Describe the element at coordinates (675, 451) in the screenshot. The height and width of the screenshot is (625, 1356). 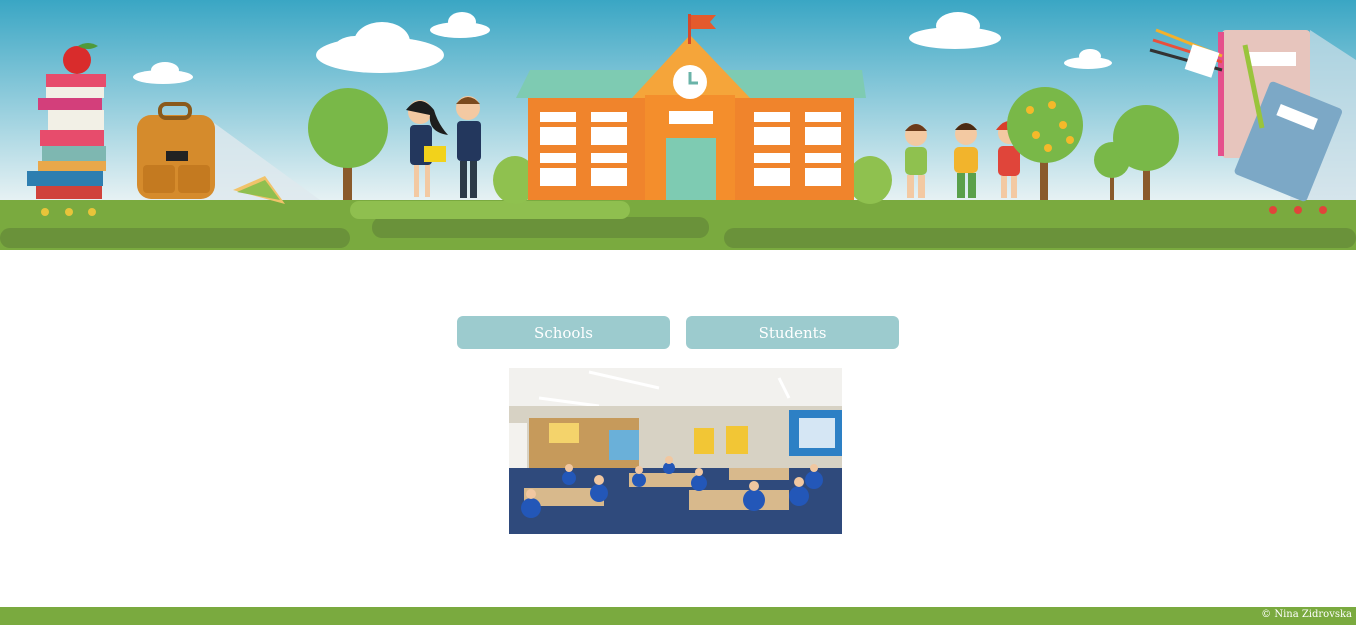
I see `classroom-photo` at that location.